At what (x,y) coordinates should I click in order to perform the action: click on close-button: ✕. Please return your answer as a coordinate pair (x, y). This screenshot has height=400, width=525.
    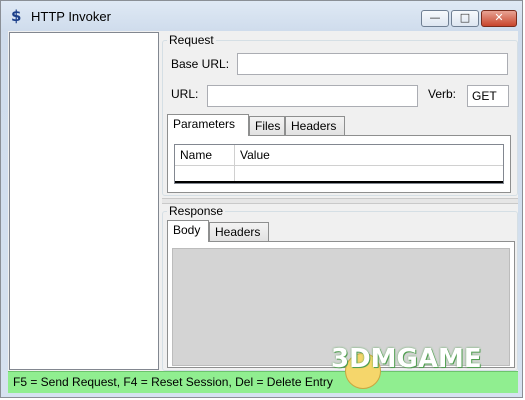
    Looking at the image, I should click on (499, 18).